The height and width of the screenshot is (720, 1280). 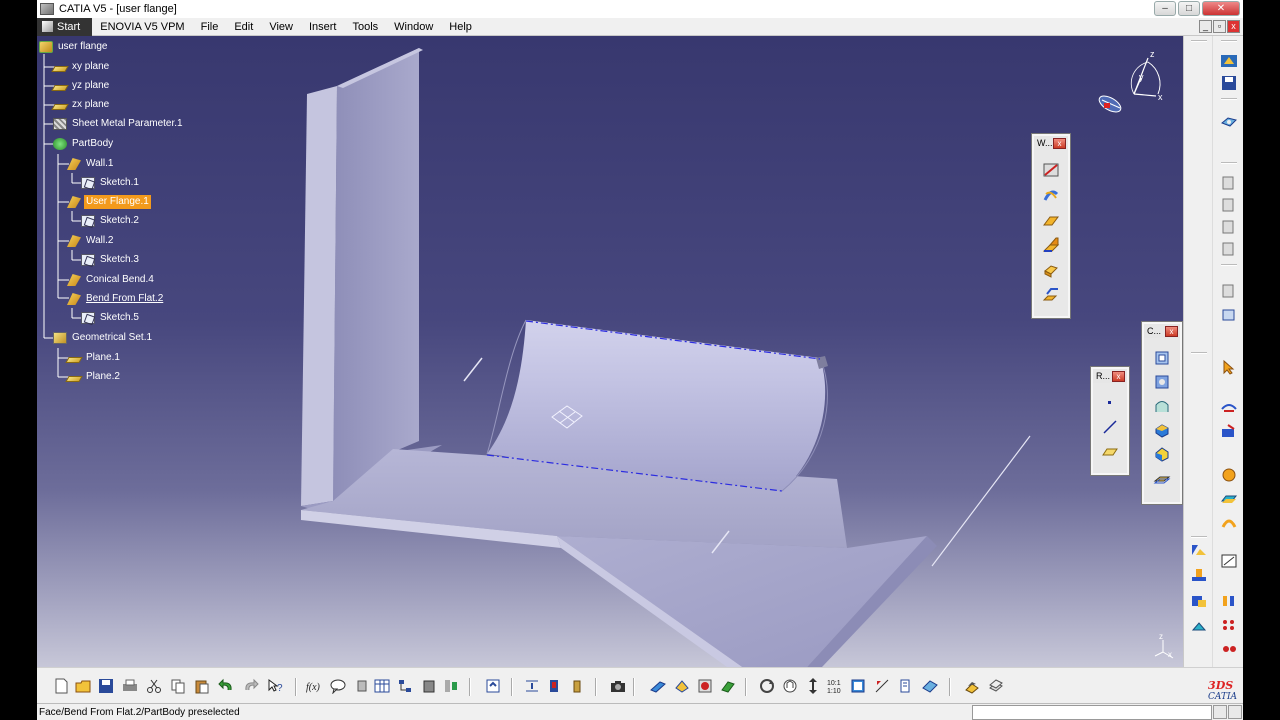 I want to click on menu-file: File, so click(x=210, y=27).